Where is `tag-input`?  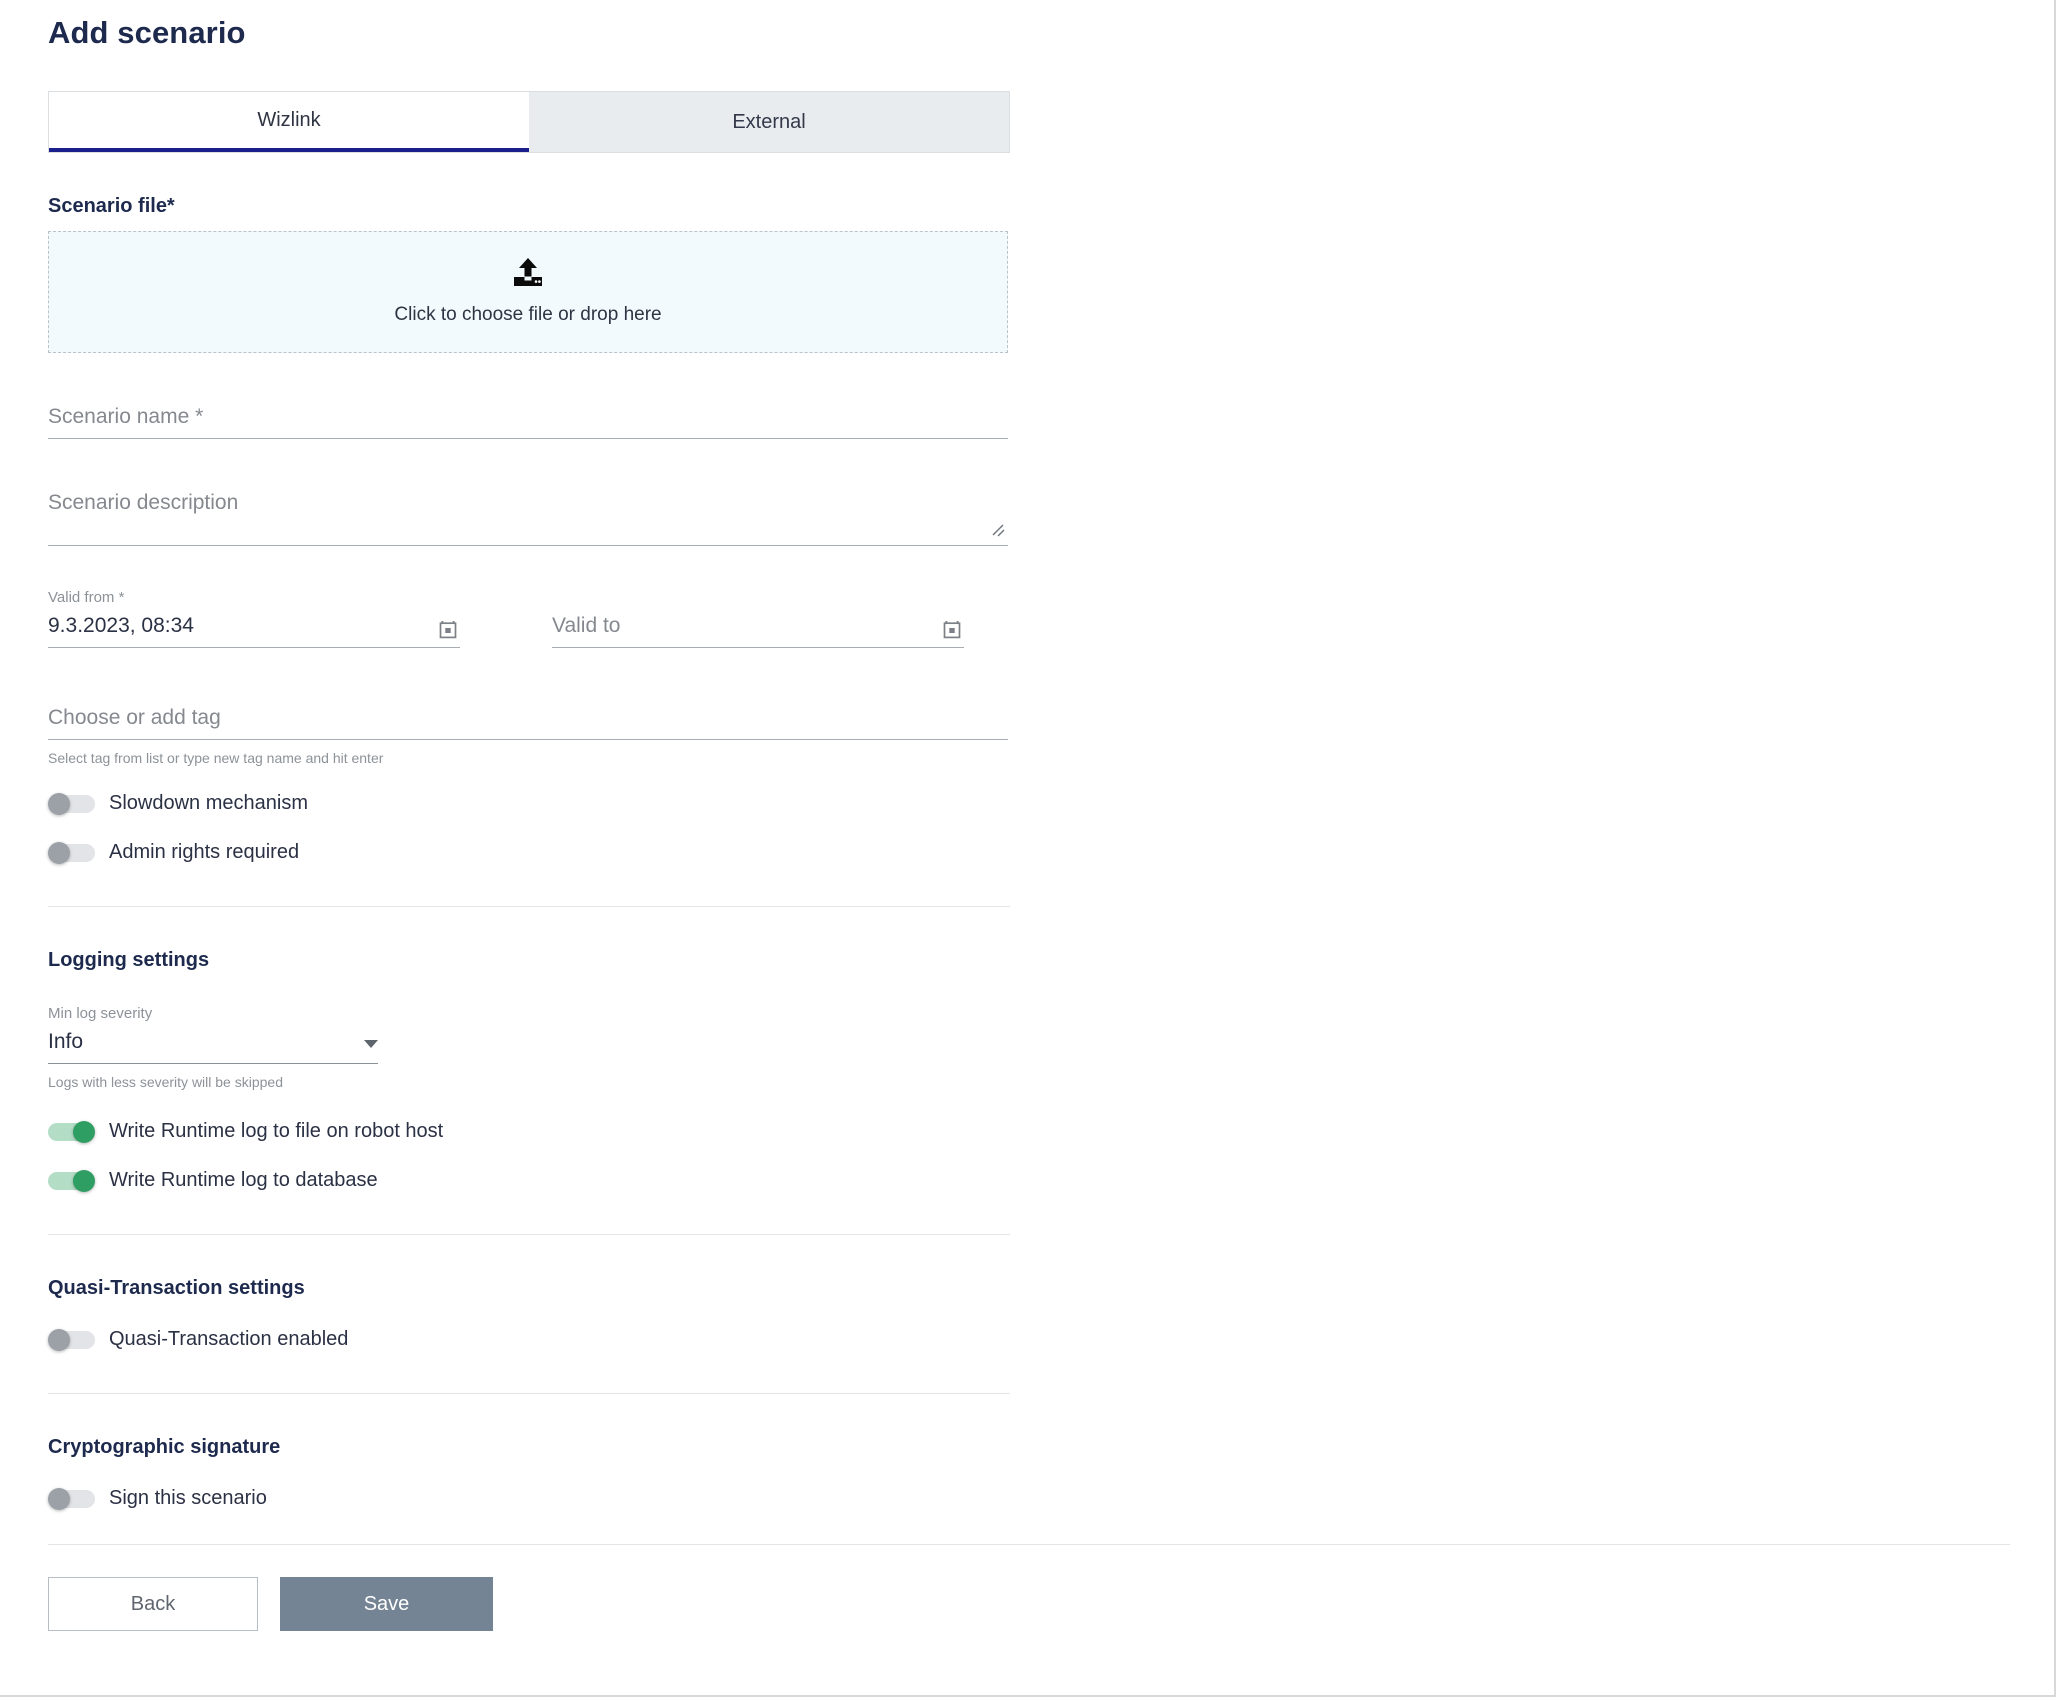 tag-input is located at coordinates (528, 723).